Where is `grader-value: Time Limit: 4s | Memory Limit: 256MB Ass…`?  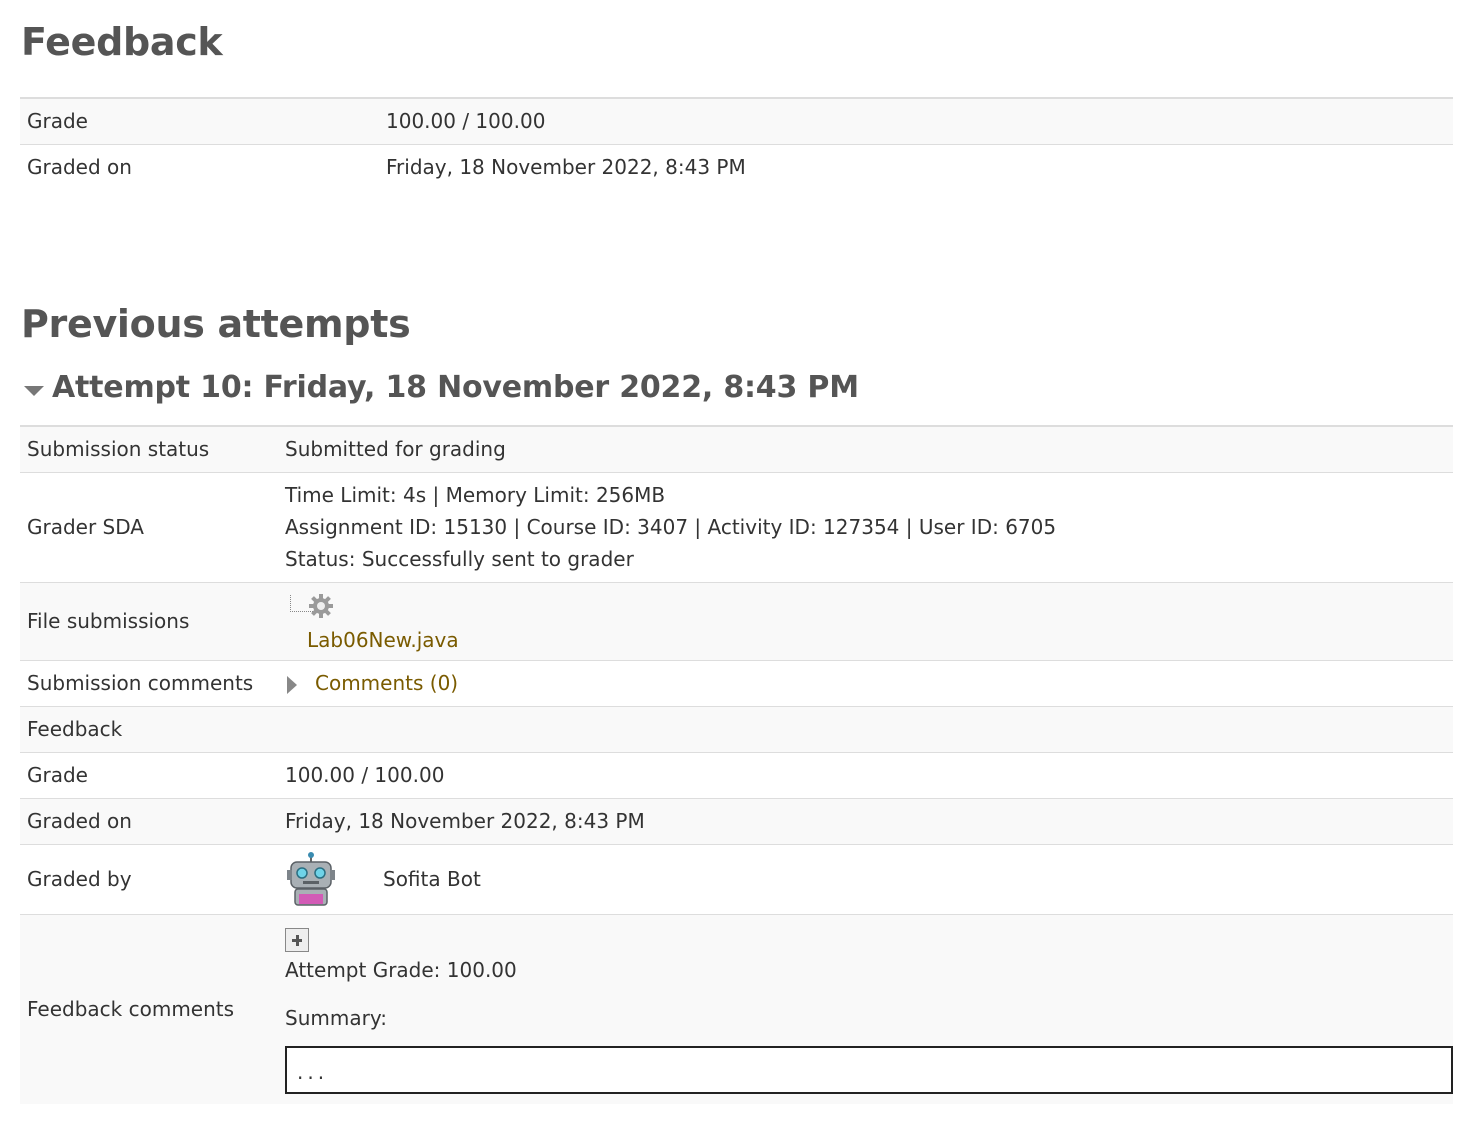
grader-value: Time Limit: 4s | Memory Limit: 256MB Ass… is located at coordinates (865, 527).